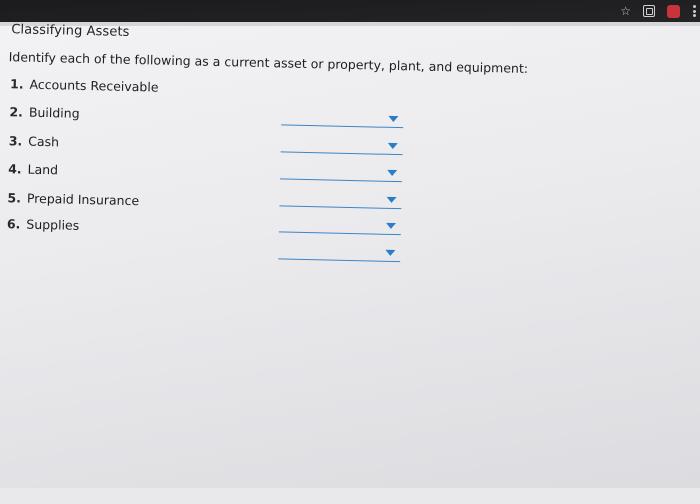  What do you see at coordinates (53, 224) in the screenshot?
I see `item-label: Supplies` at bounding box center [53, 224].